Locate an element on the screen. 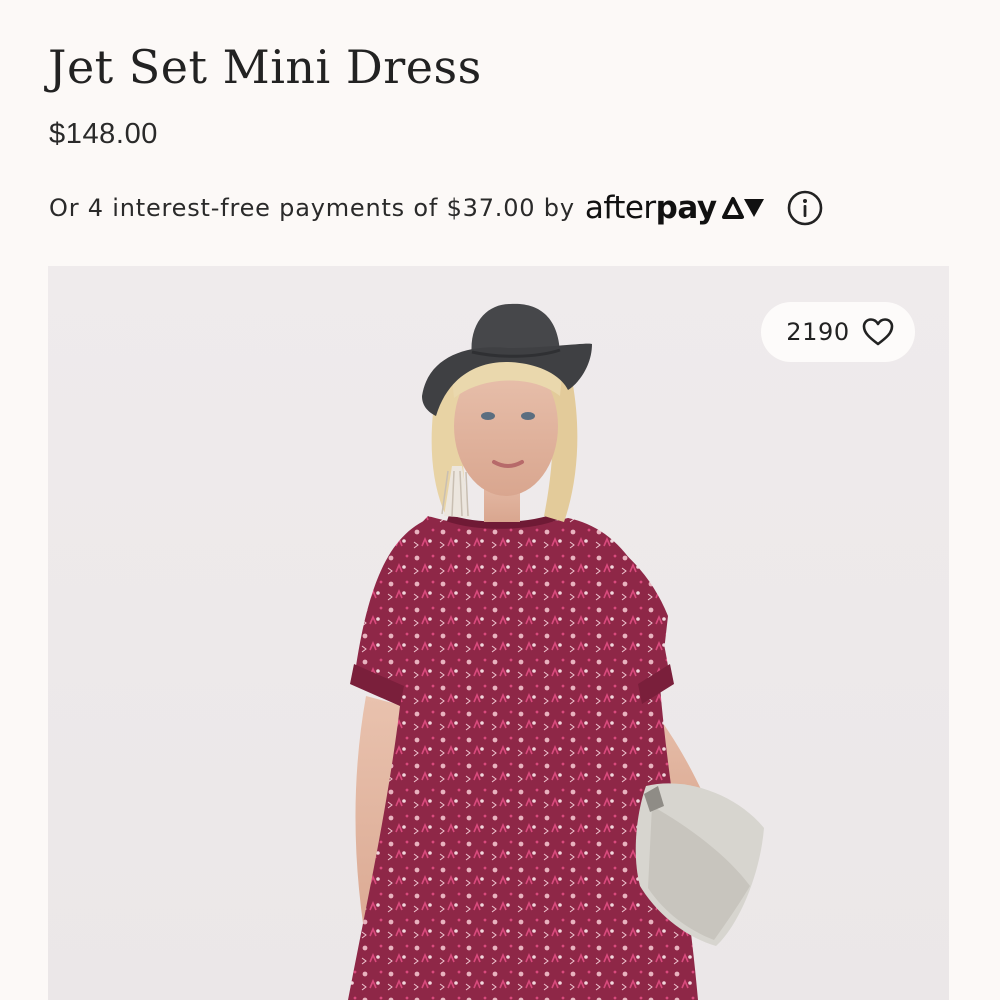 This screenshot has height=1000, width=1000. likes-count: 2190 is located at coordinates (818, 332).